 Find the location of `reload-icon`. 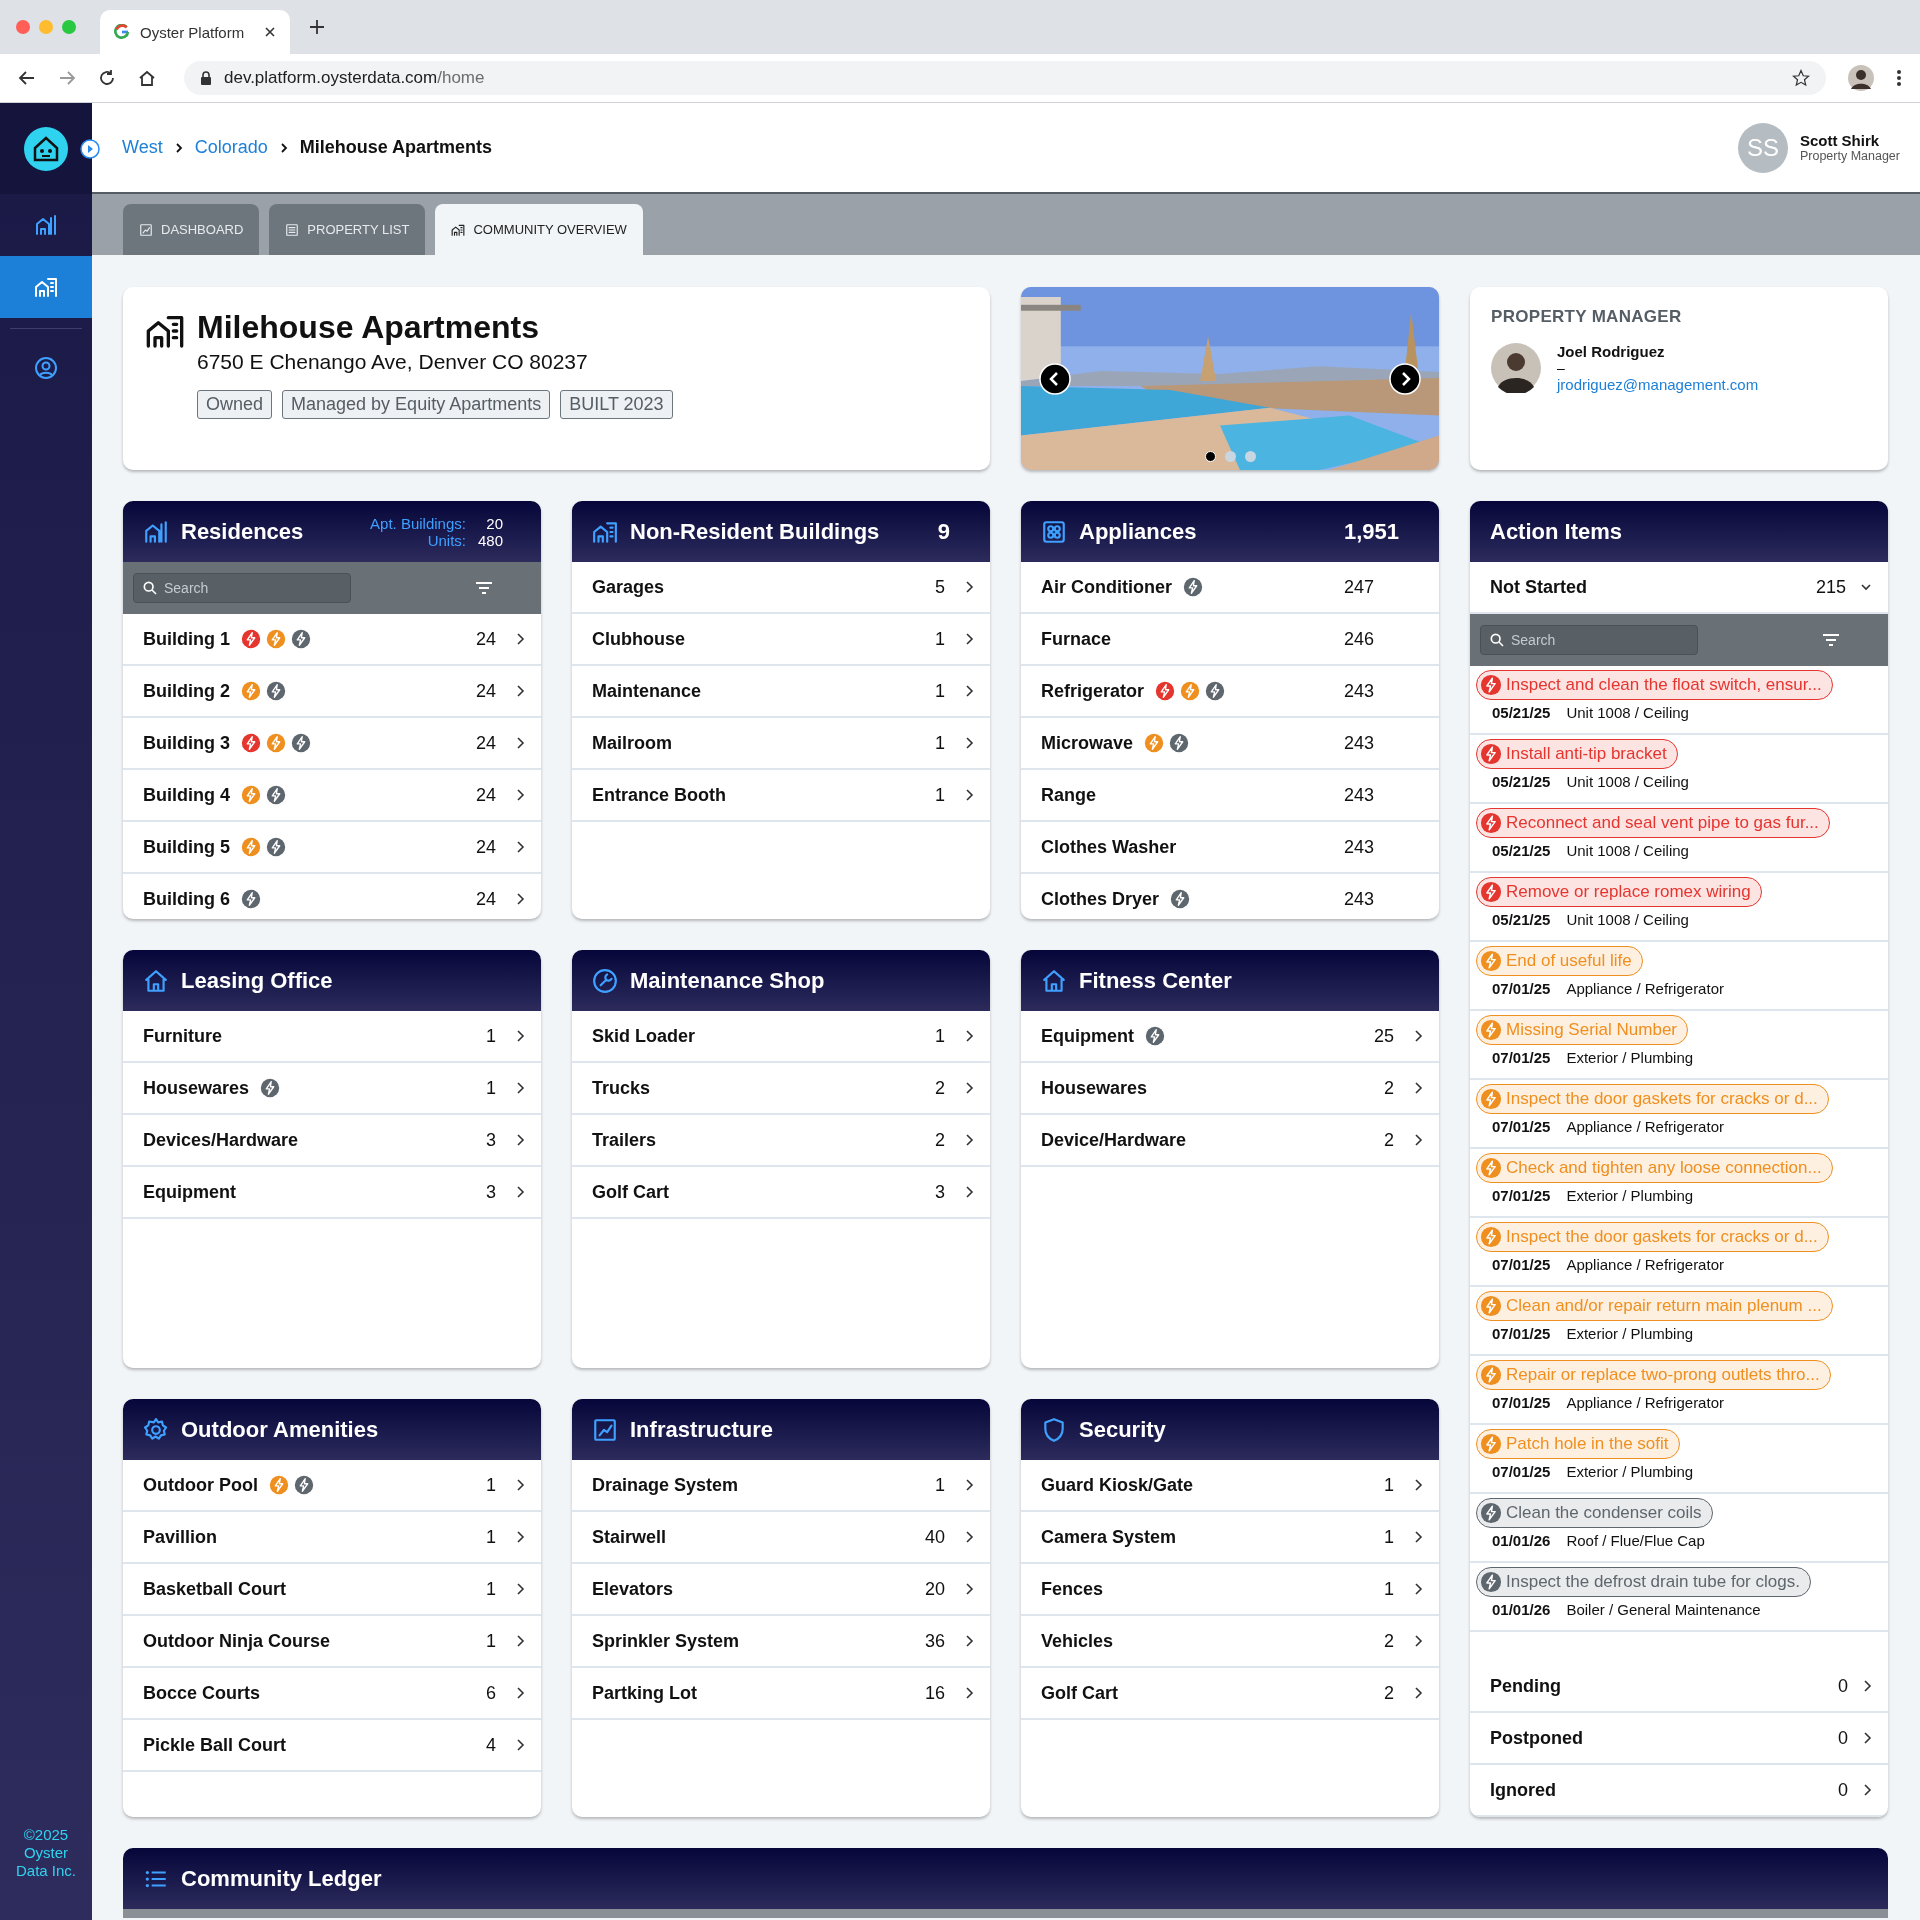

reload-icon is located at coordinates (107, 78).